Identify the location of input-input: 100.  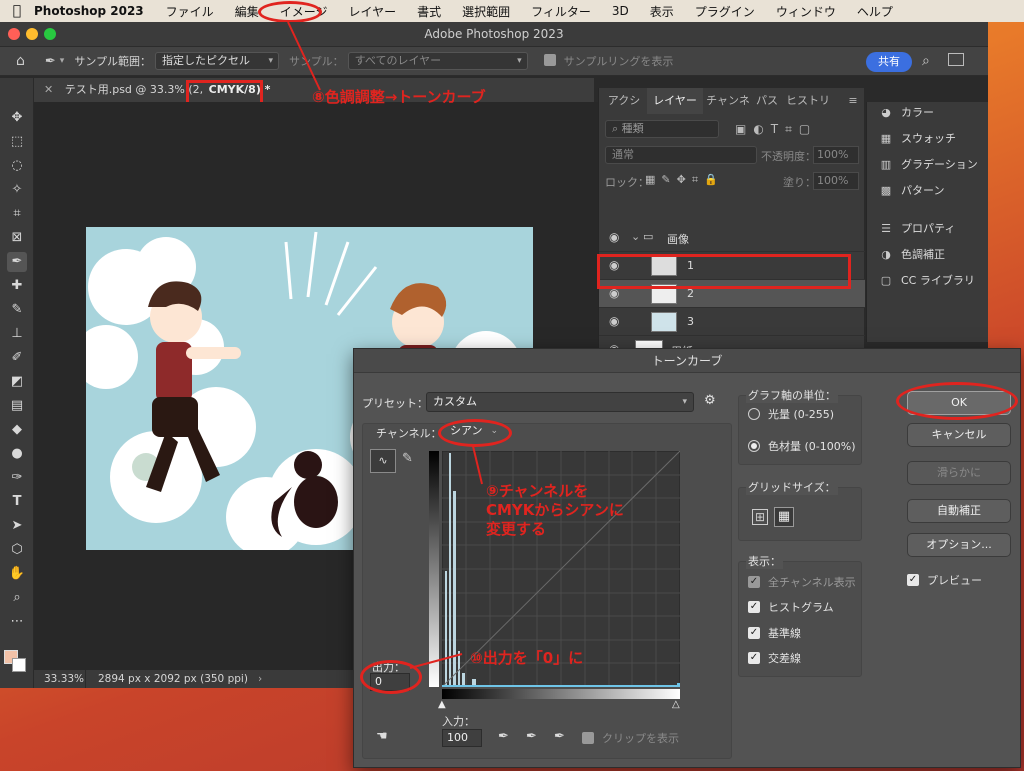
(462, 738).